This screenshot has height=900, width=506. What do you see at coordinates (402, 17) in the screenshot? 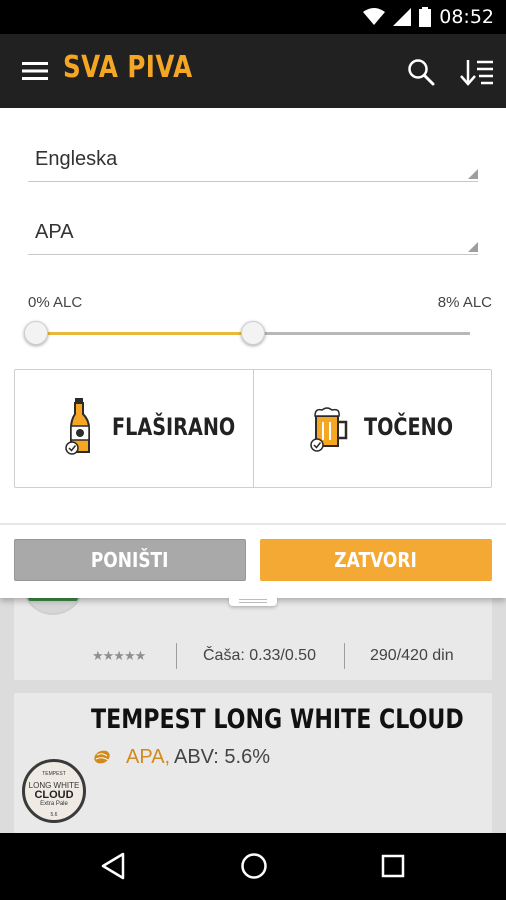
I see `signal-icon` at bounding box center [402, 17].